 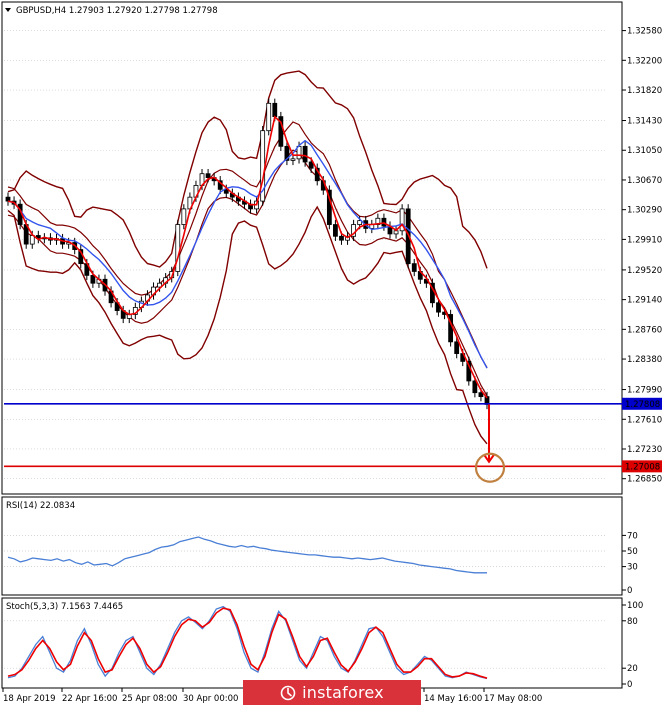 I want to click on y-tick-label: 70, so click(x=632, y=536).